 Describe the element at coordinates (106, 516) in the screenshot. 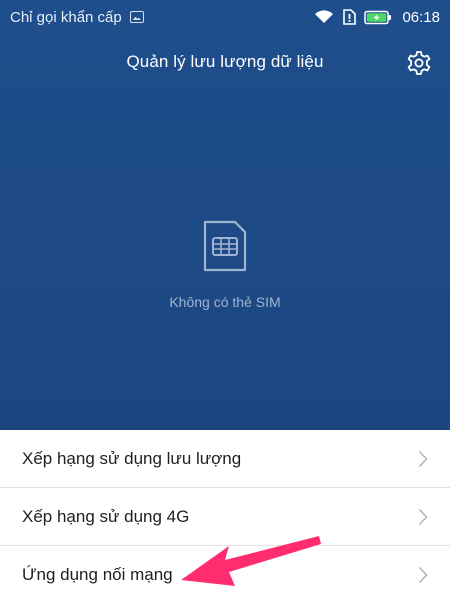

I see `menu-item-label: Xếp hạng sử dụng 4G` at that location.